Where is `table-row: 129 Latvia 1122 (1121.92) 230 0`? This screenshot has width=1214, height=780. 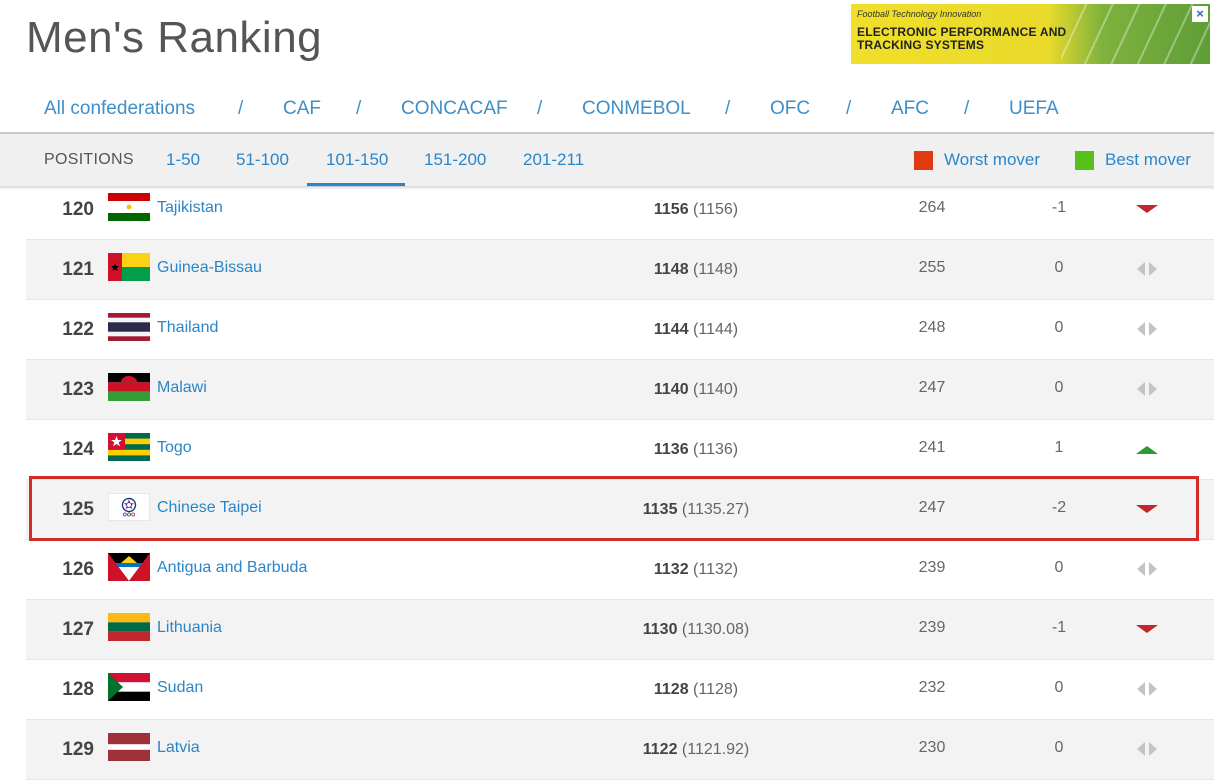 table-row: 129 Latvia 1122 (1121.92) 230 0 is located at coordinates (620, 750).